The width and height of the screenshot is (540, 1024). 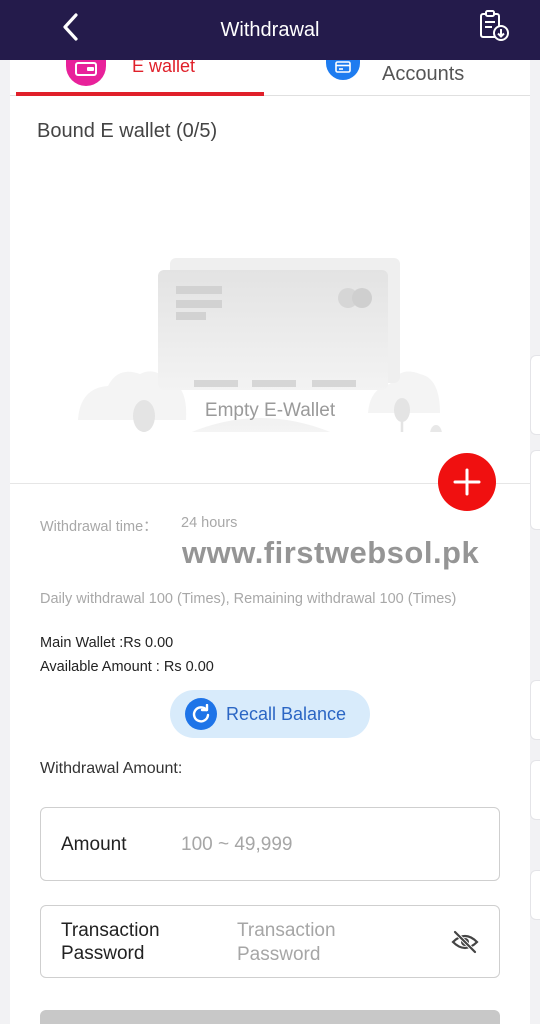 What do you see at coordinates (127, 667) in the screenshot?
I see `available-amount: Available Amount : Rs 0.00` at bounding box center [127, 667].